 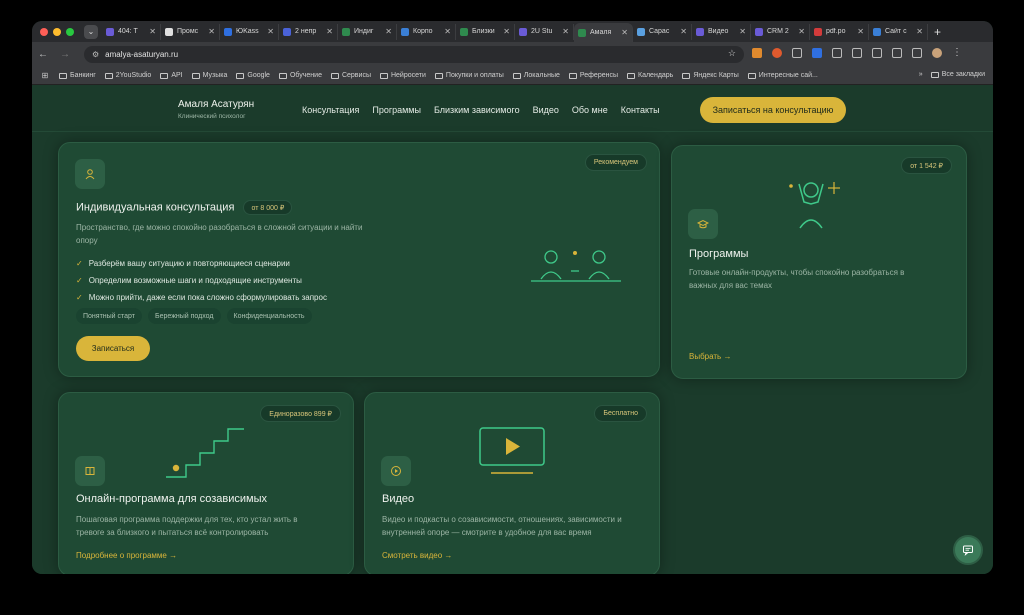 I want to click on online-program-title: Онлайн-программа для созависимых, so click(x=172, y=499).